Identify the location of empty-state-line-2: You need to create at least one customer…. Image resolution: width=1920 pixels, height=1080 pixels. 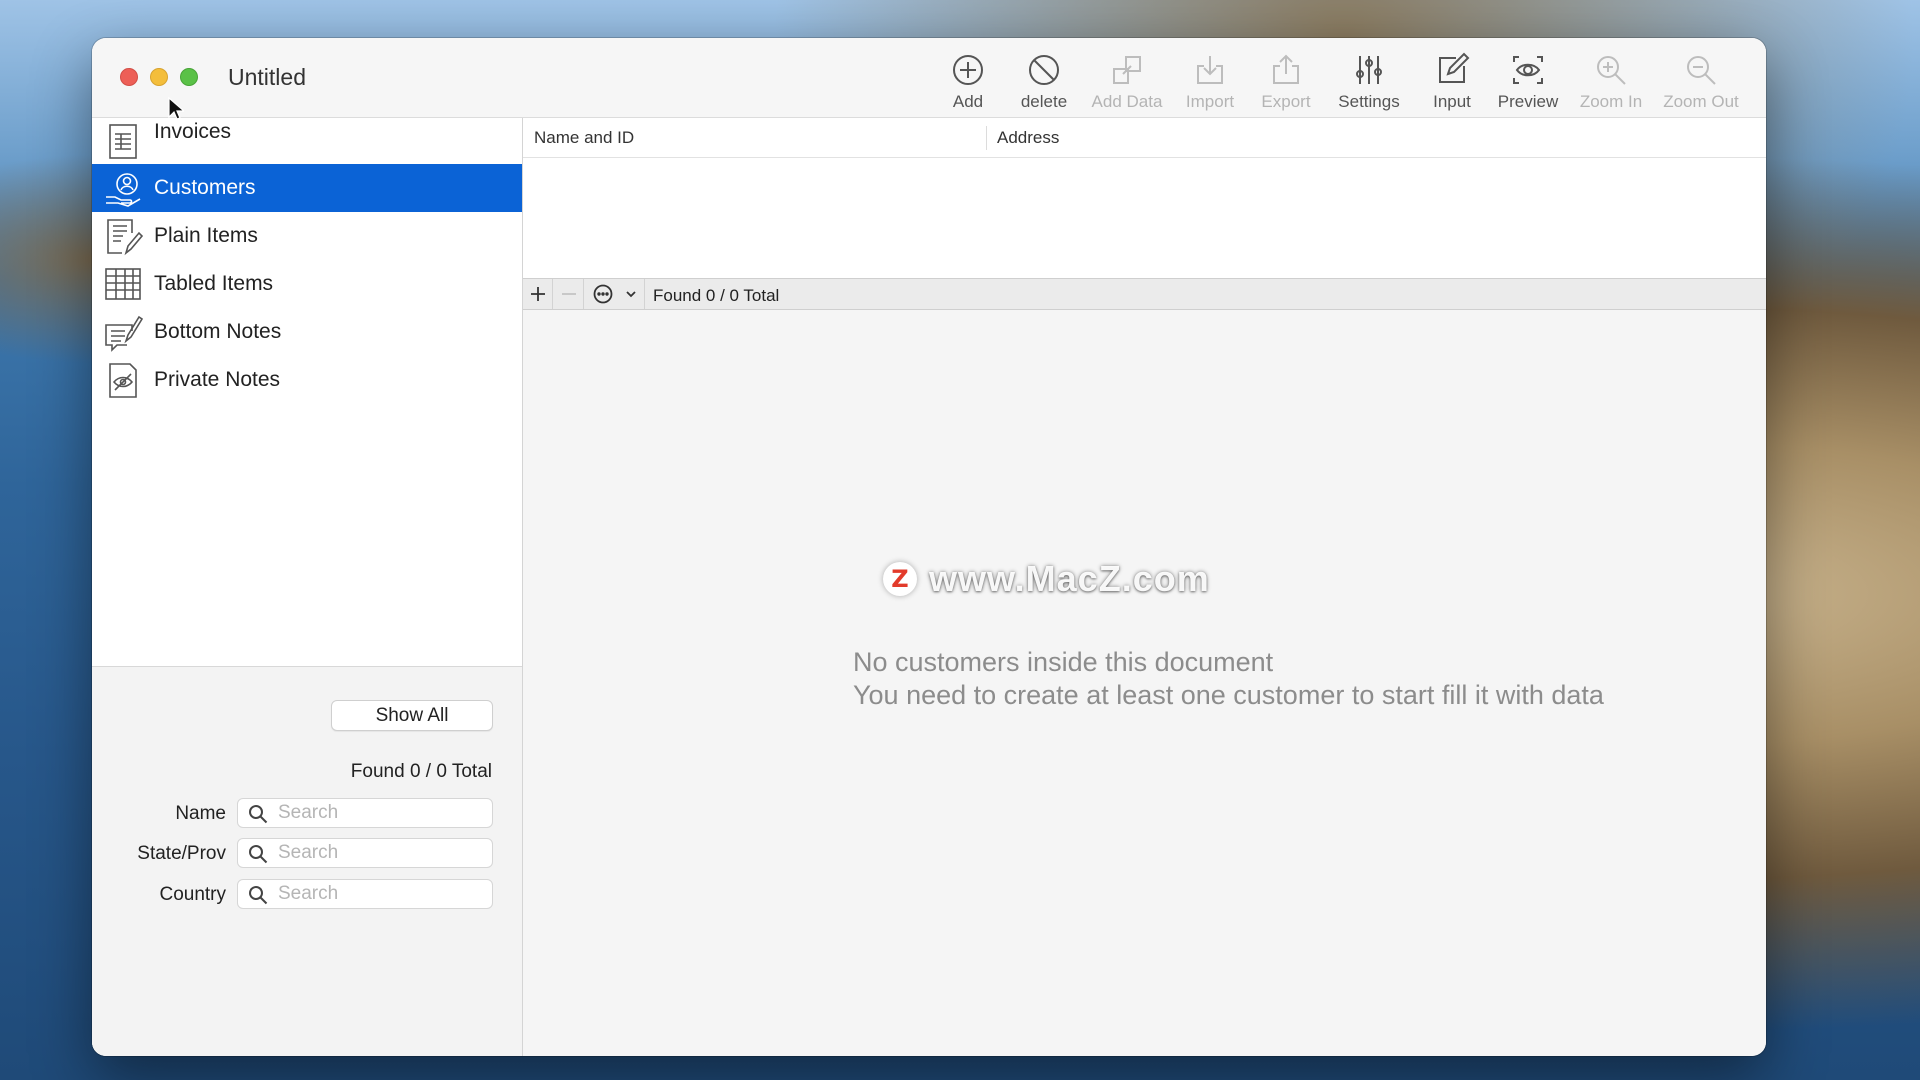
(1228, 695).